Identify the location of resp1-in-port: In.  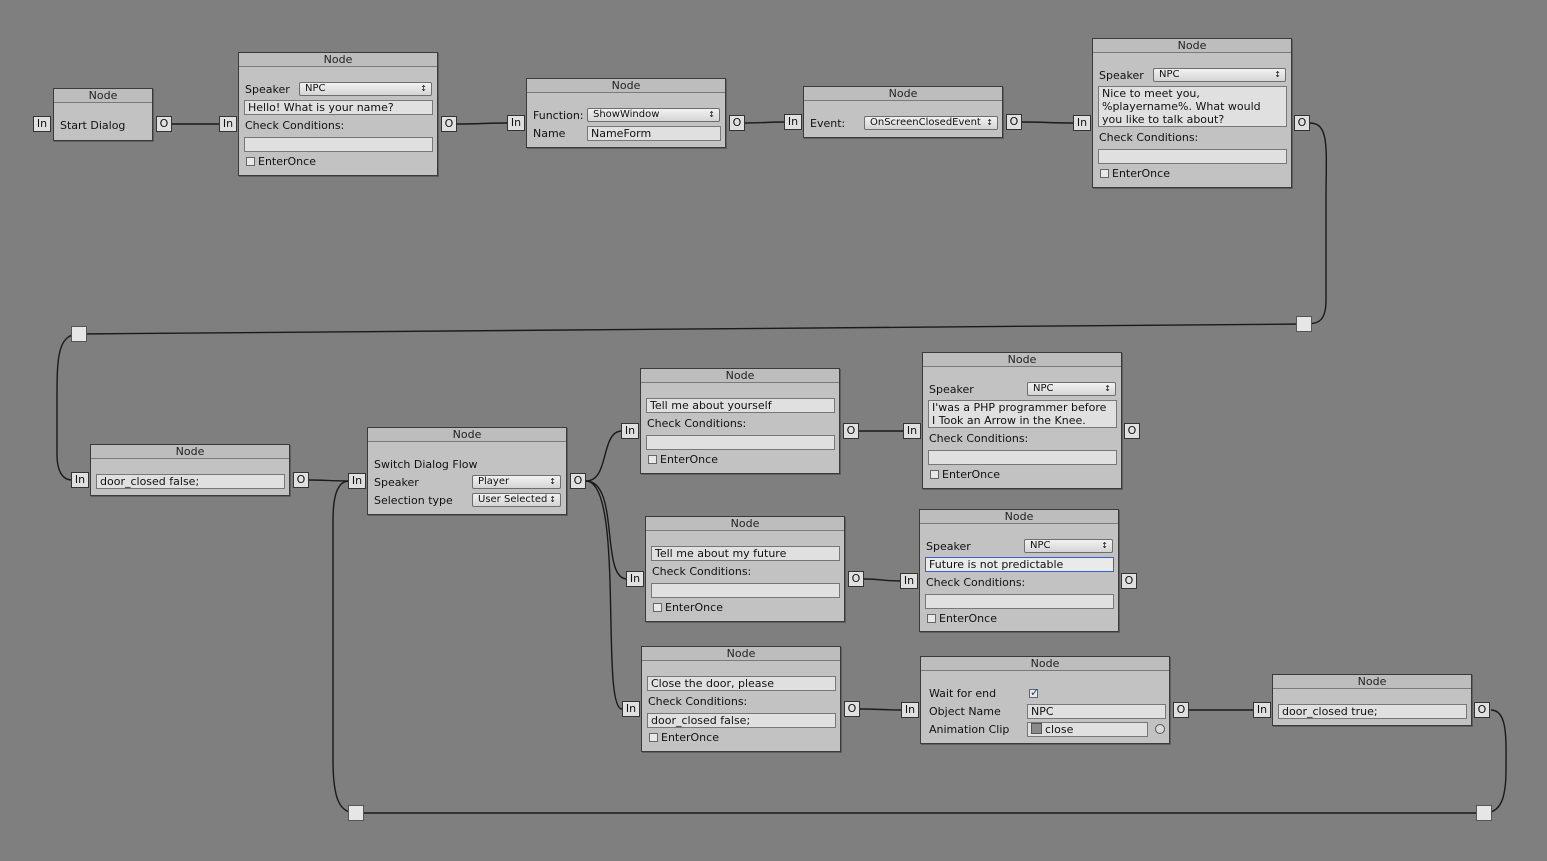
(912, 431).